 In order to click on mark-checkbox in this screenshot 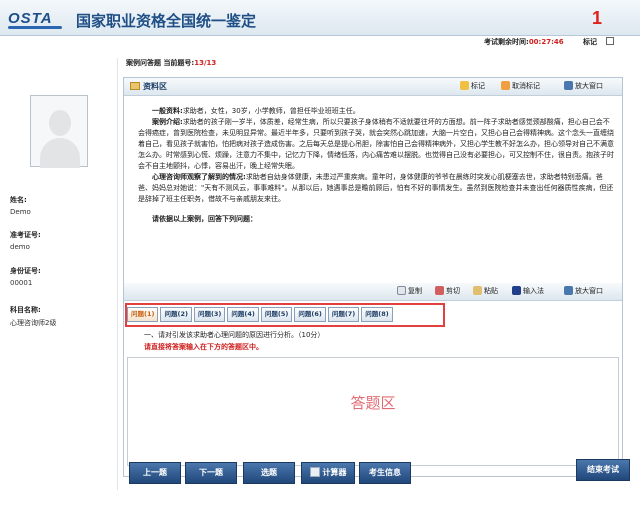, I will do `click(610, 41)`.